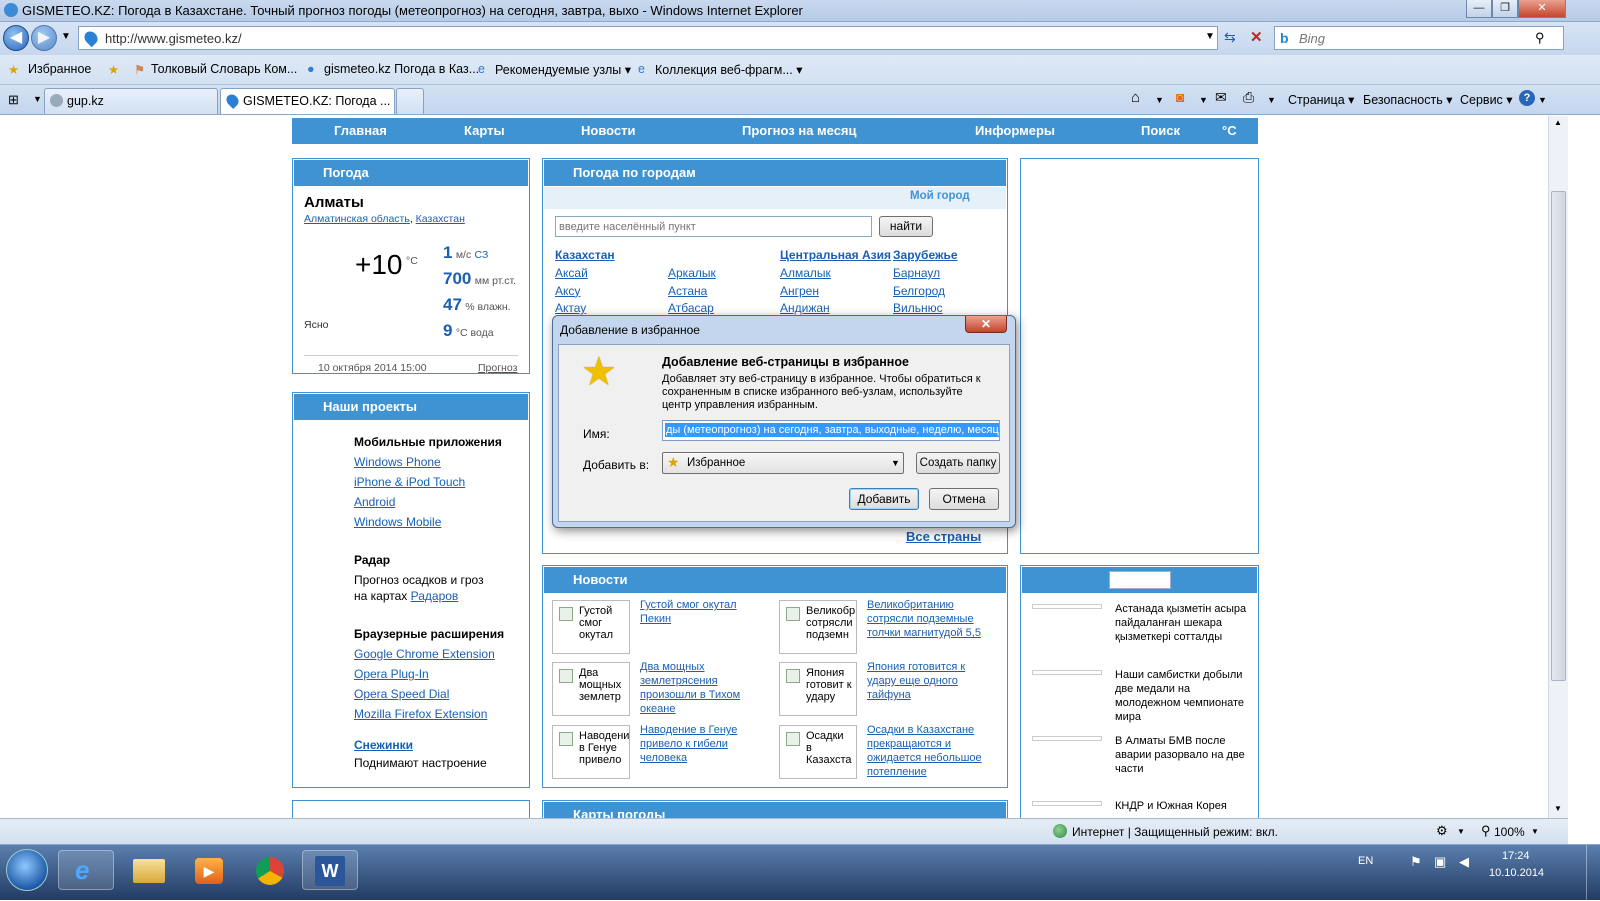 This screenshot has height=901, width=1600. I want to click on city-search-input, so click(713, 226).